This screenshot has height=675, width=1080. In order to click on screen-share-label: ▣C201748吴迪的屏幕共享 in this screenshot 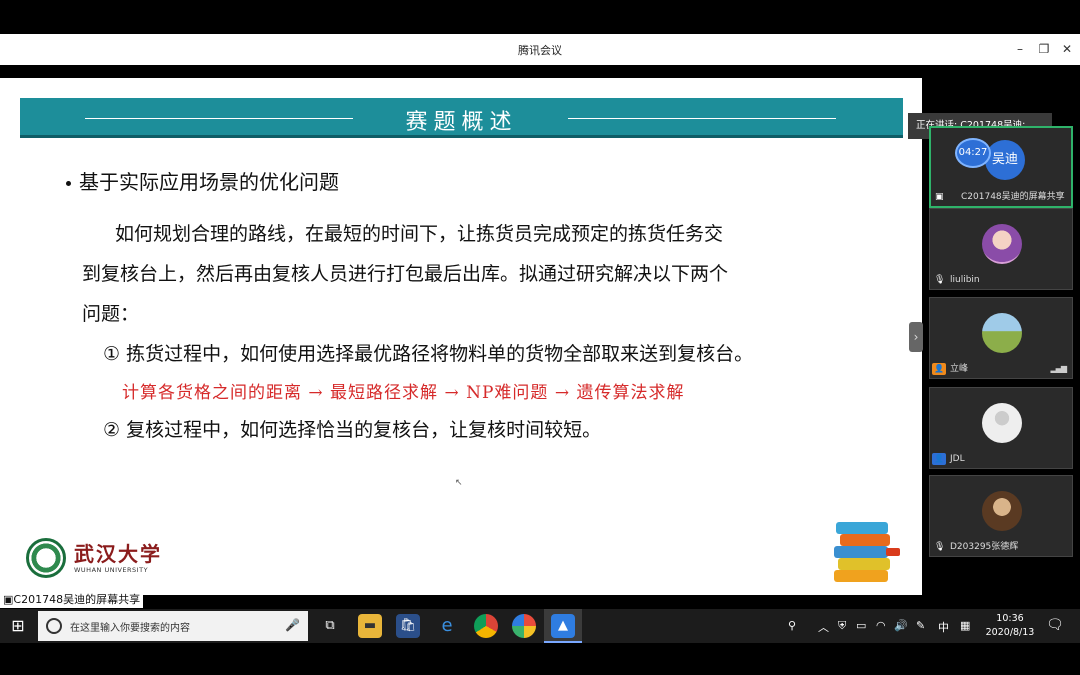, I will do `click(72, 600)`.